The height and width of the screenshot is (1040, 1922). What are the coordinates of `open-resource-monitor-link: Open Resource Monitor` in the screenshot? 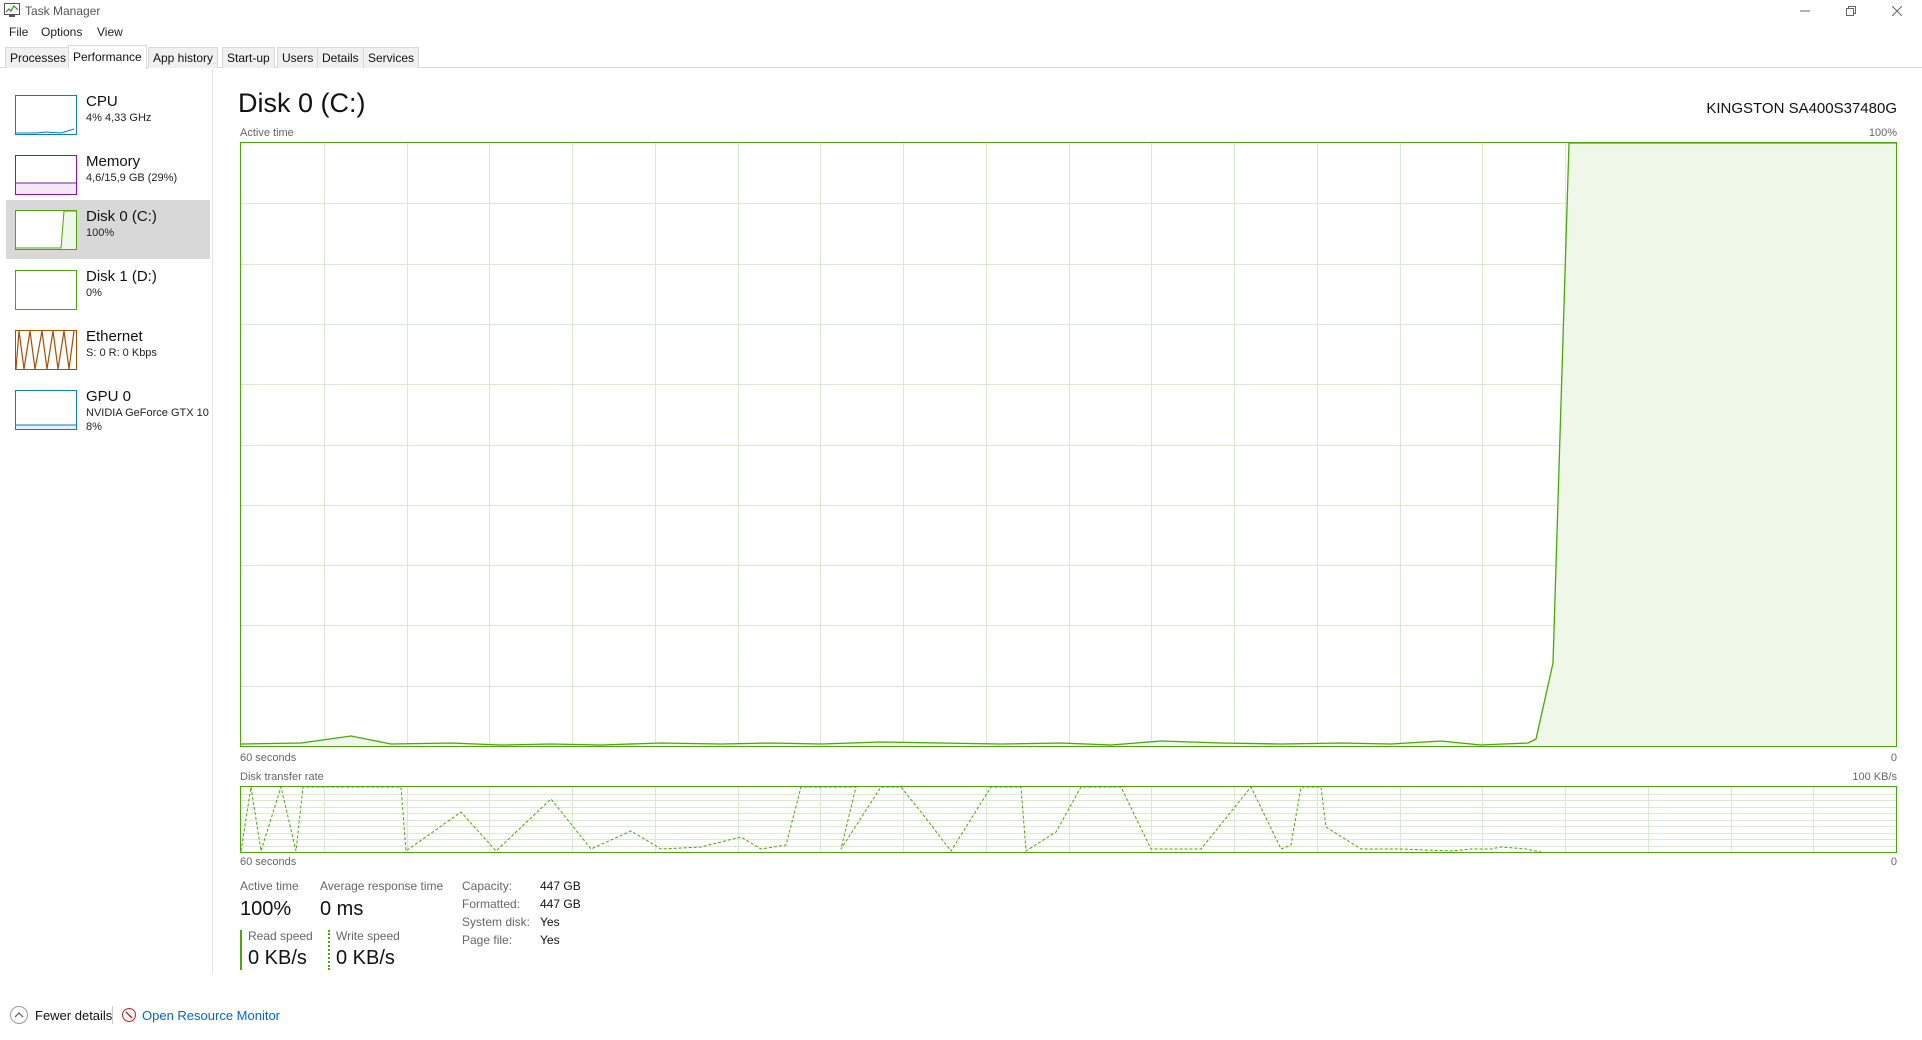 It's located at (211, 1015).